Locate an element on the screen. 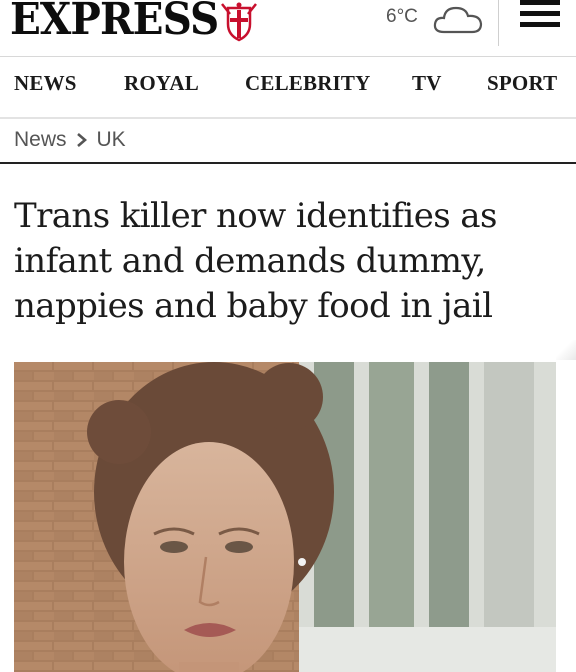 Image resolution: width=576 pixels, height=672 pixels. site-header: EXPRESS 6°C is located at coordinates (288, 28).